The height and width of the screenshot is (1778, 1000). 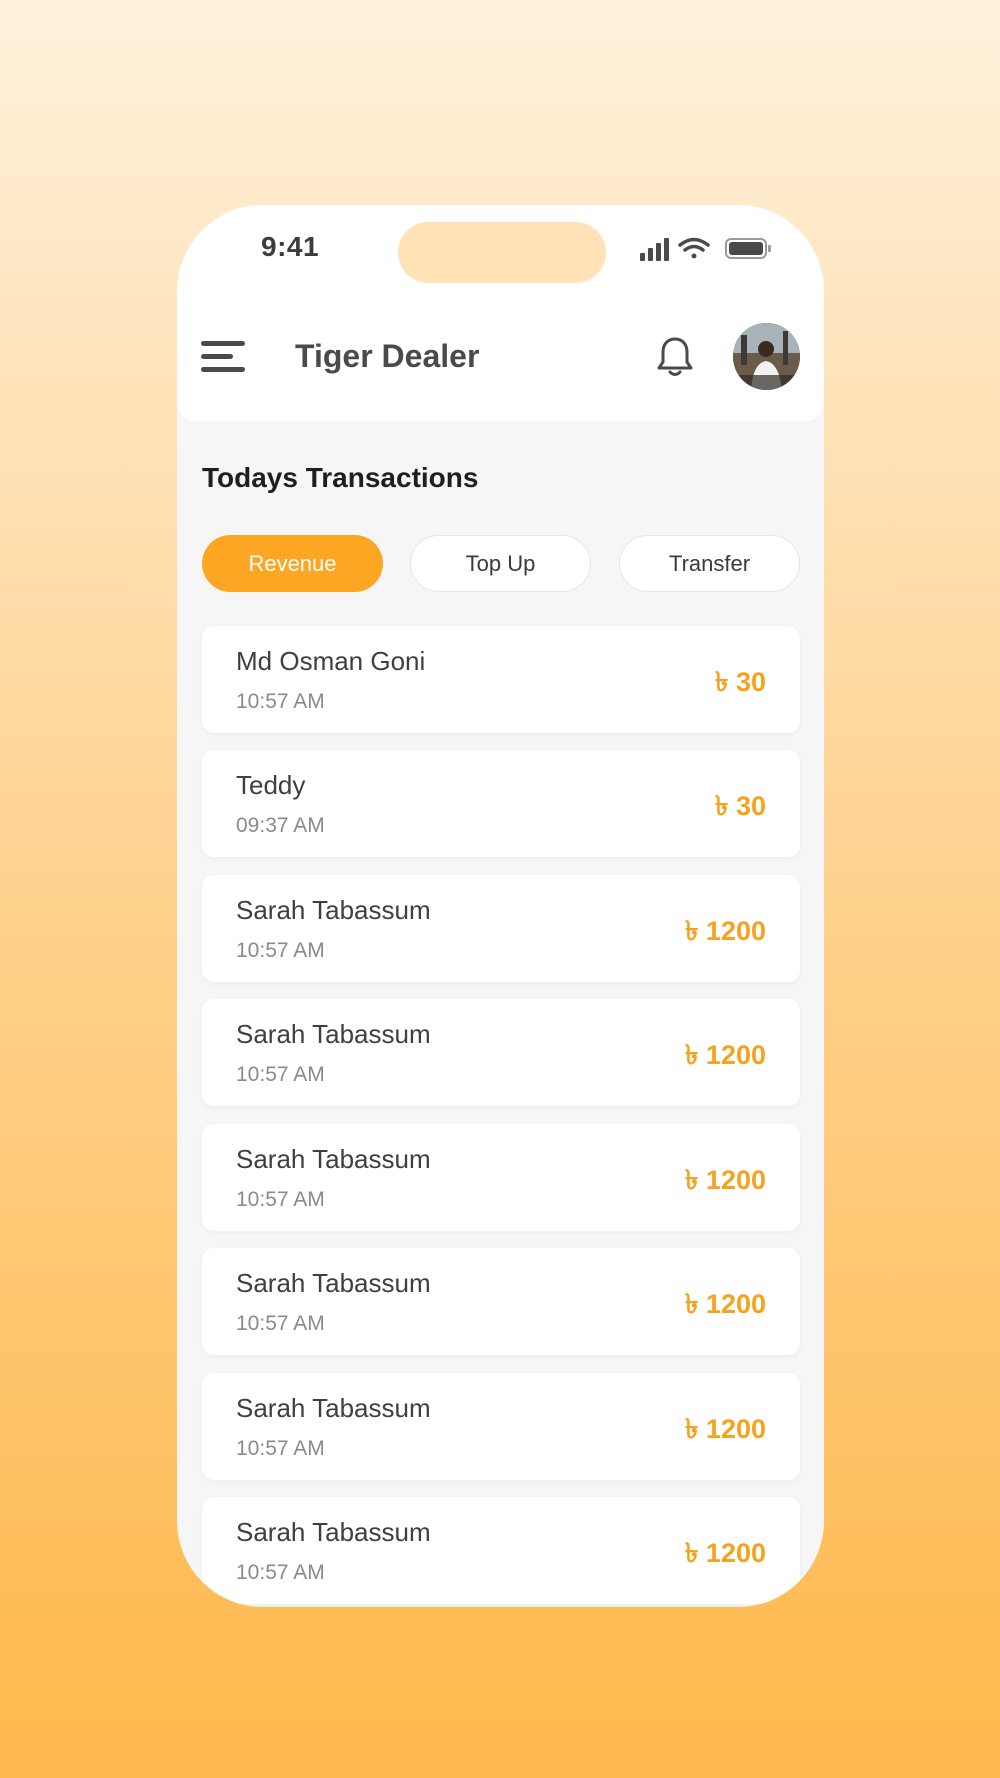 What do you see at coordinates (340, 477) in the screenshot?
I see `section-title: Todays Transactions` at bounding box center [340, 477].